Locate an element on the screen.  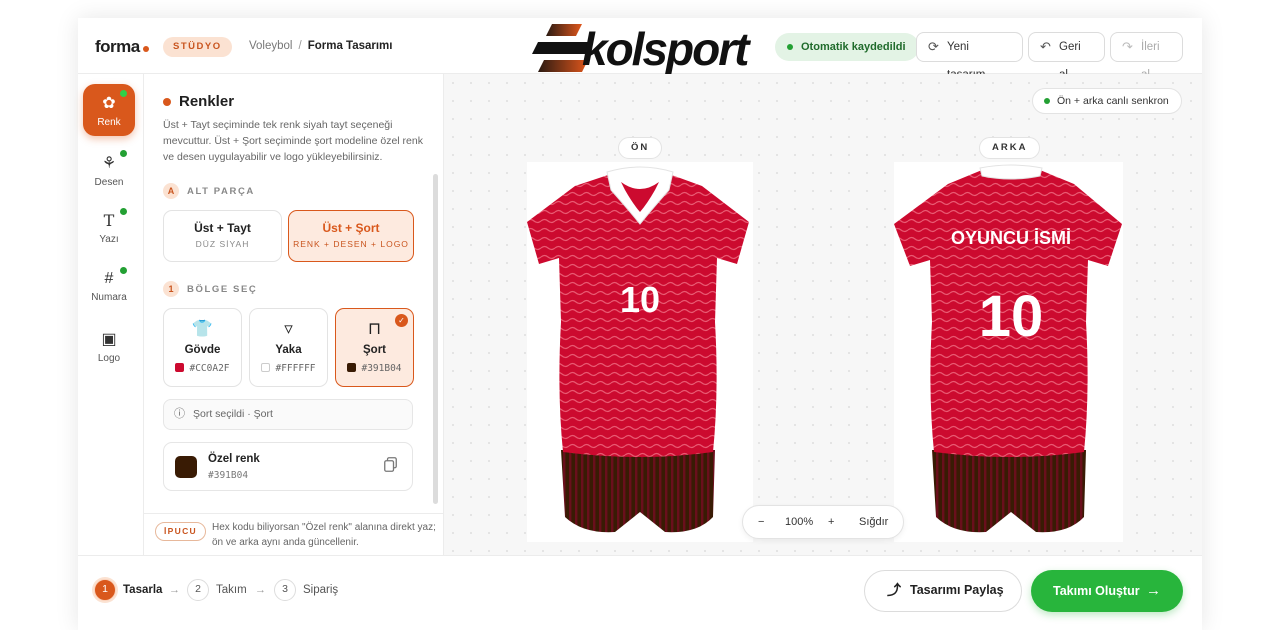
step-label: Sipariş is located at coordinates (321, 590).